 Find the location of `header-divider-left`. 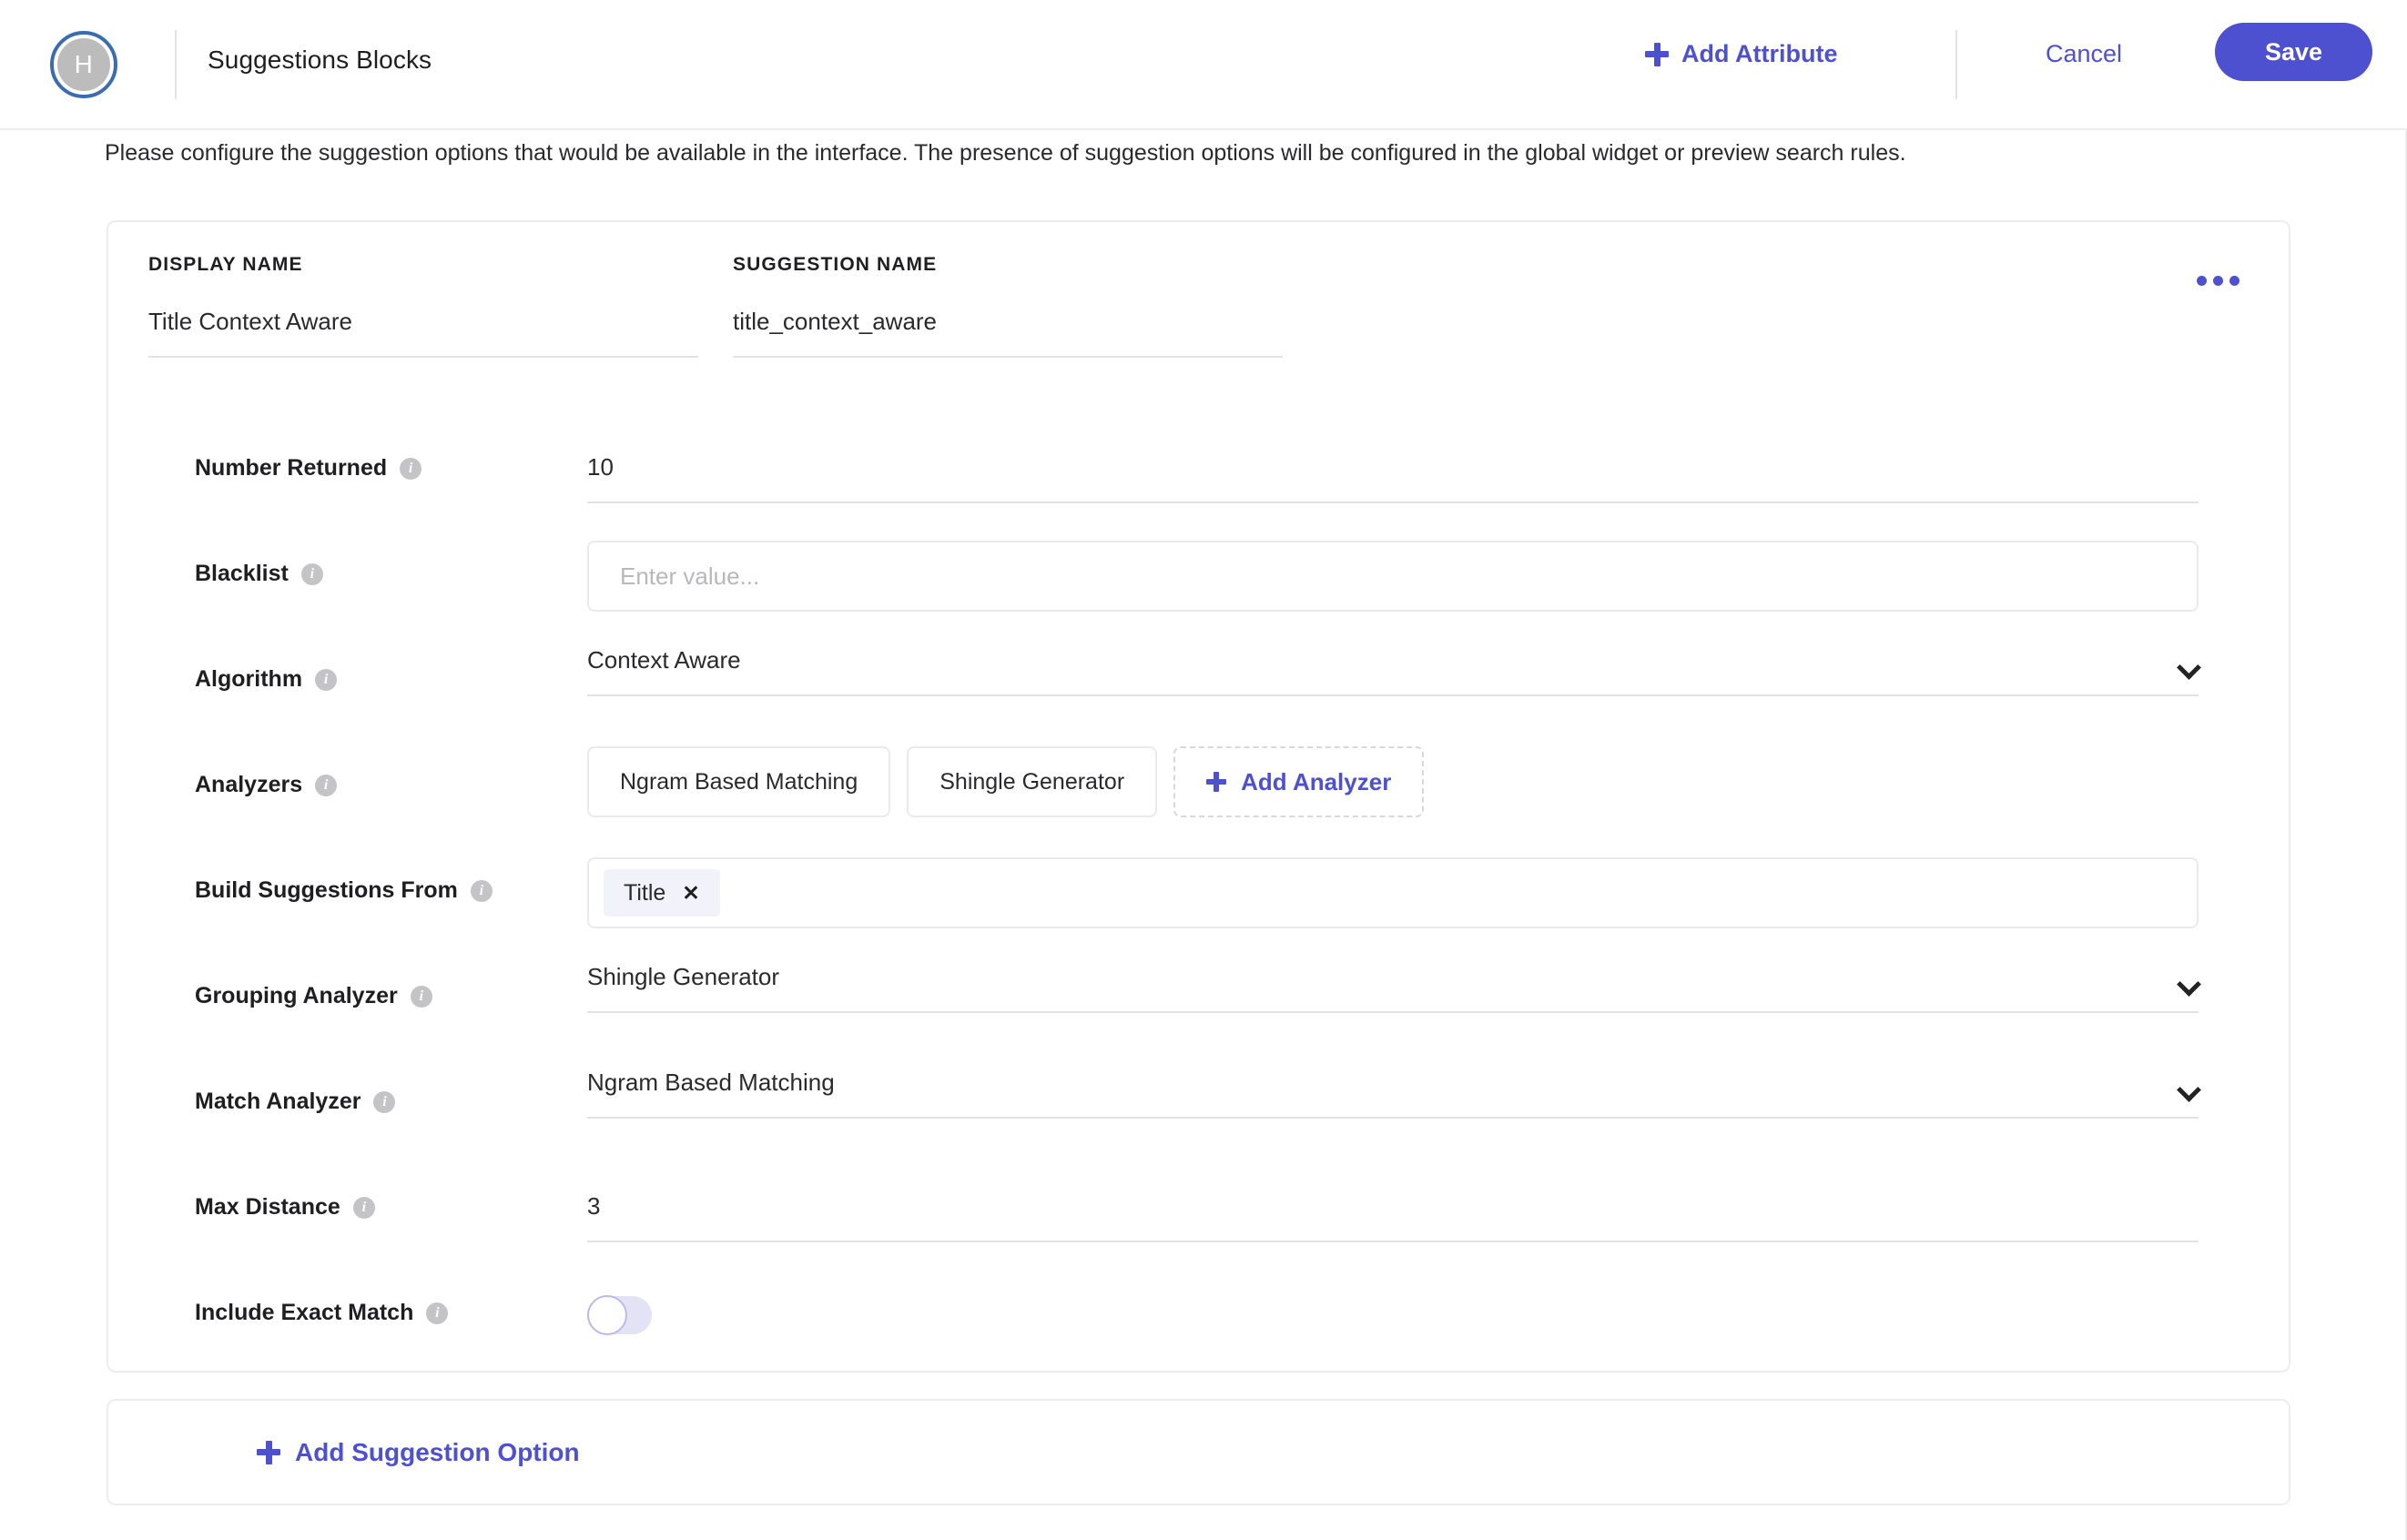

header-divider-left is located at coordinates (176, 64).